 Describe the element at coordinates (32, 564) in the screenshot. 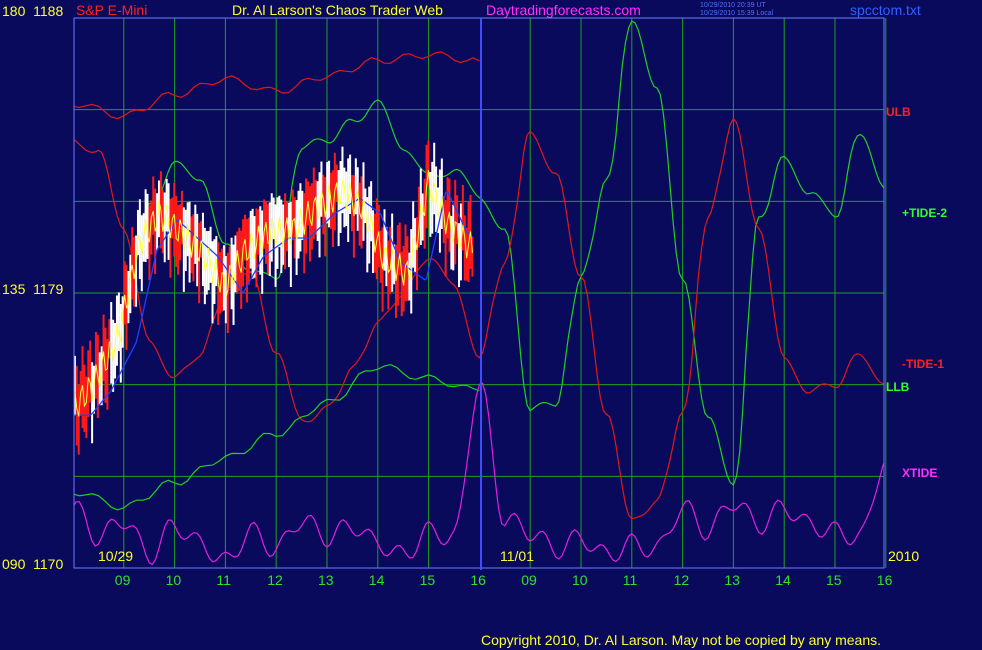

I see `y-label-bottom: 090 1170` at that location.